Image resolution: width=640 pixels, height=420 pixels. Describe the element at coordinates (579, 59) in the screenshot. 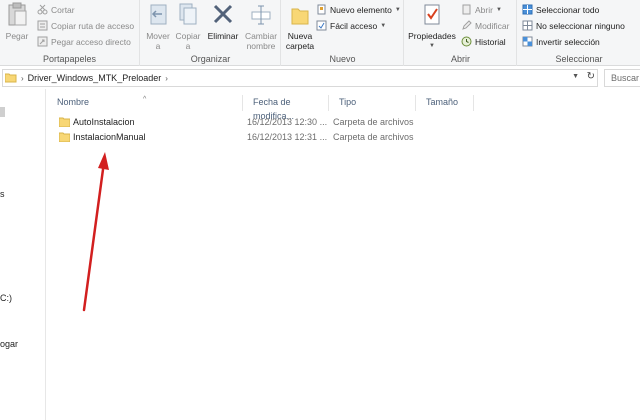

I see `group-label-select: Seleccionar` at that location.